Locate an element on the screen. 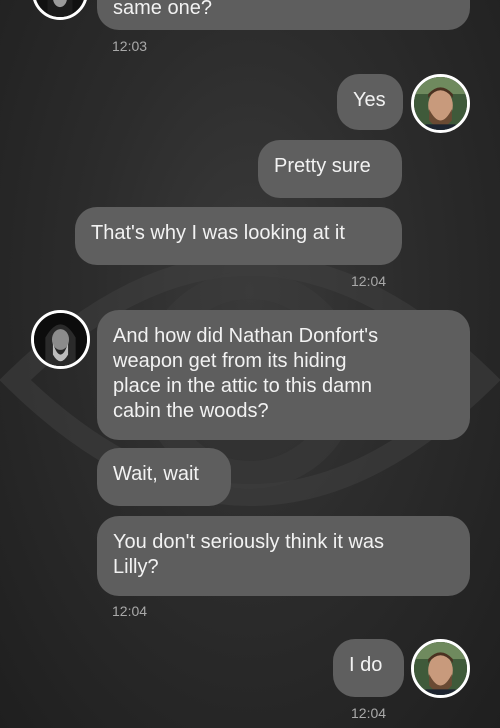 The width and height of the screenshot is (500, 728). message-bubble-incoming: same one? is located at coordinates (283, 15).